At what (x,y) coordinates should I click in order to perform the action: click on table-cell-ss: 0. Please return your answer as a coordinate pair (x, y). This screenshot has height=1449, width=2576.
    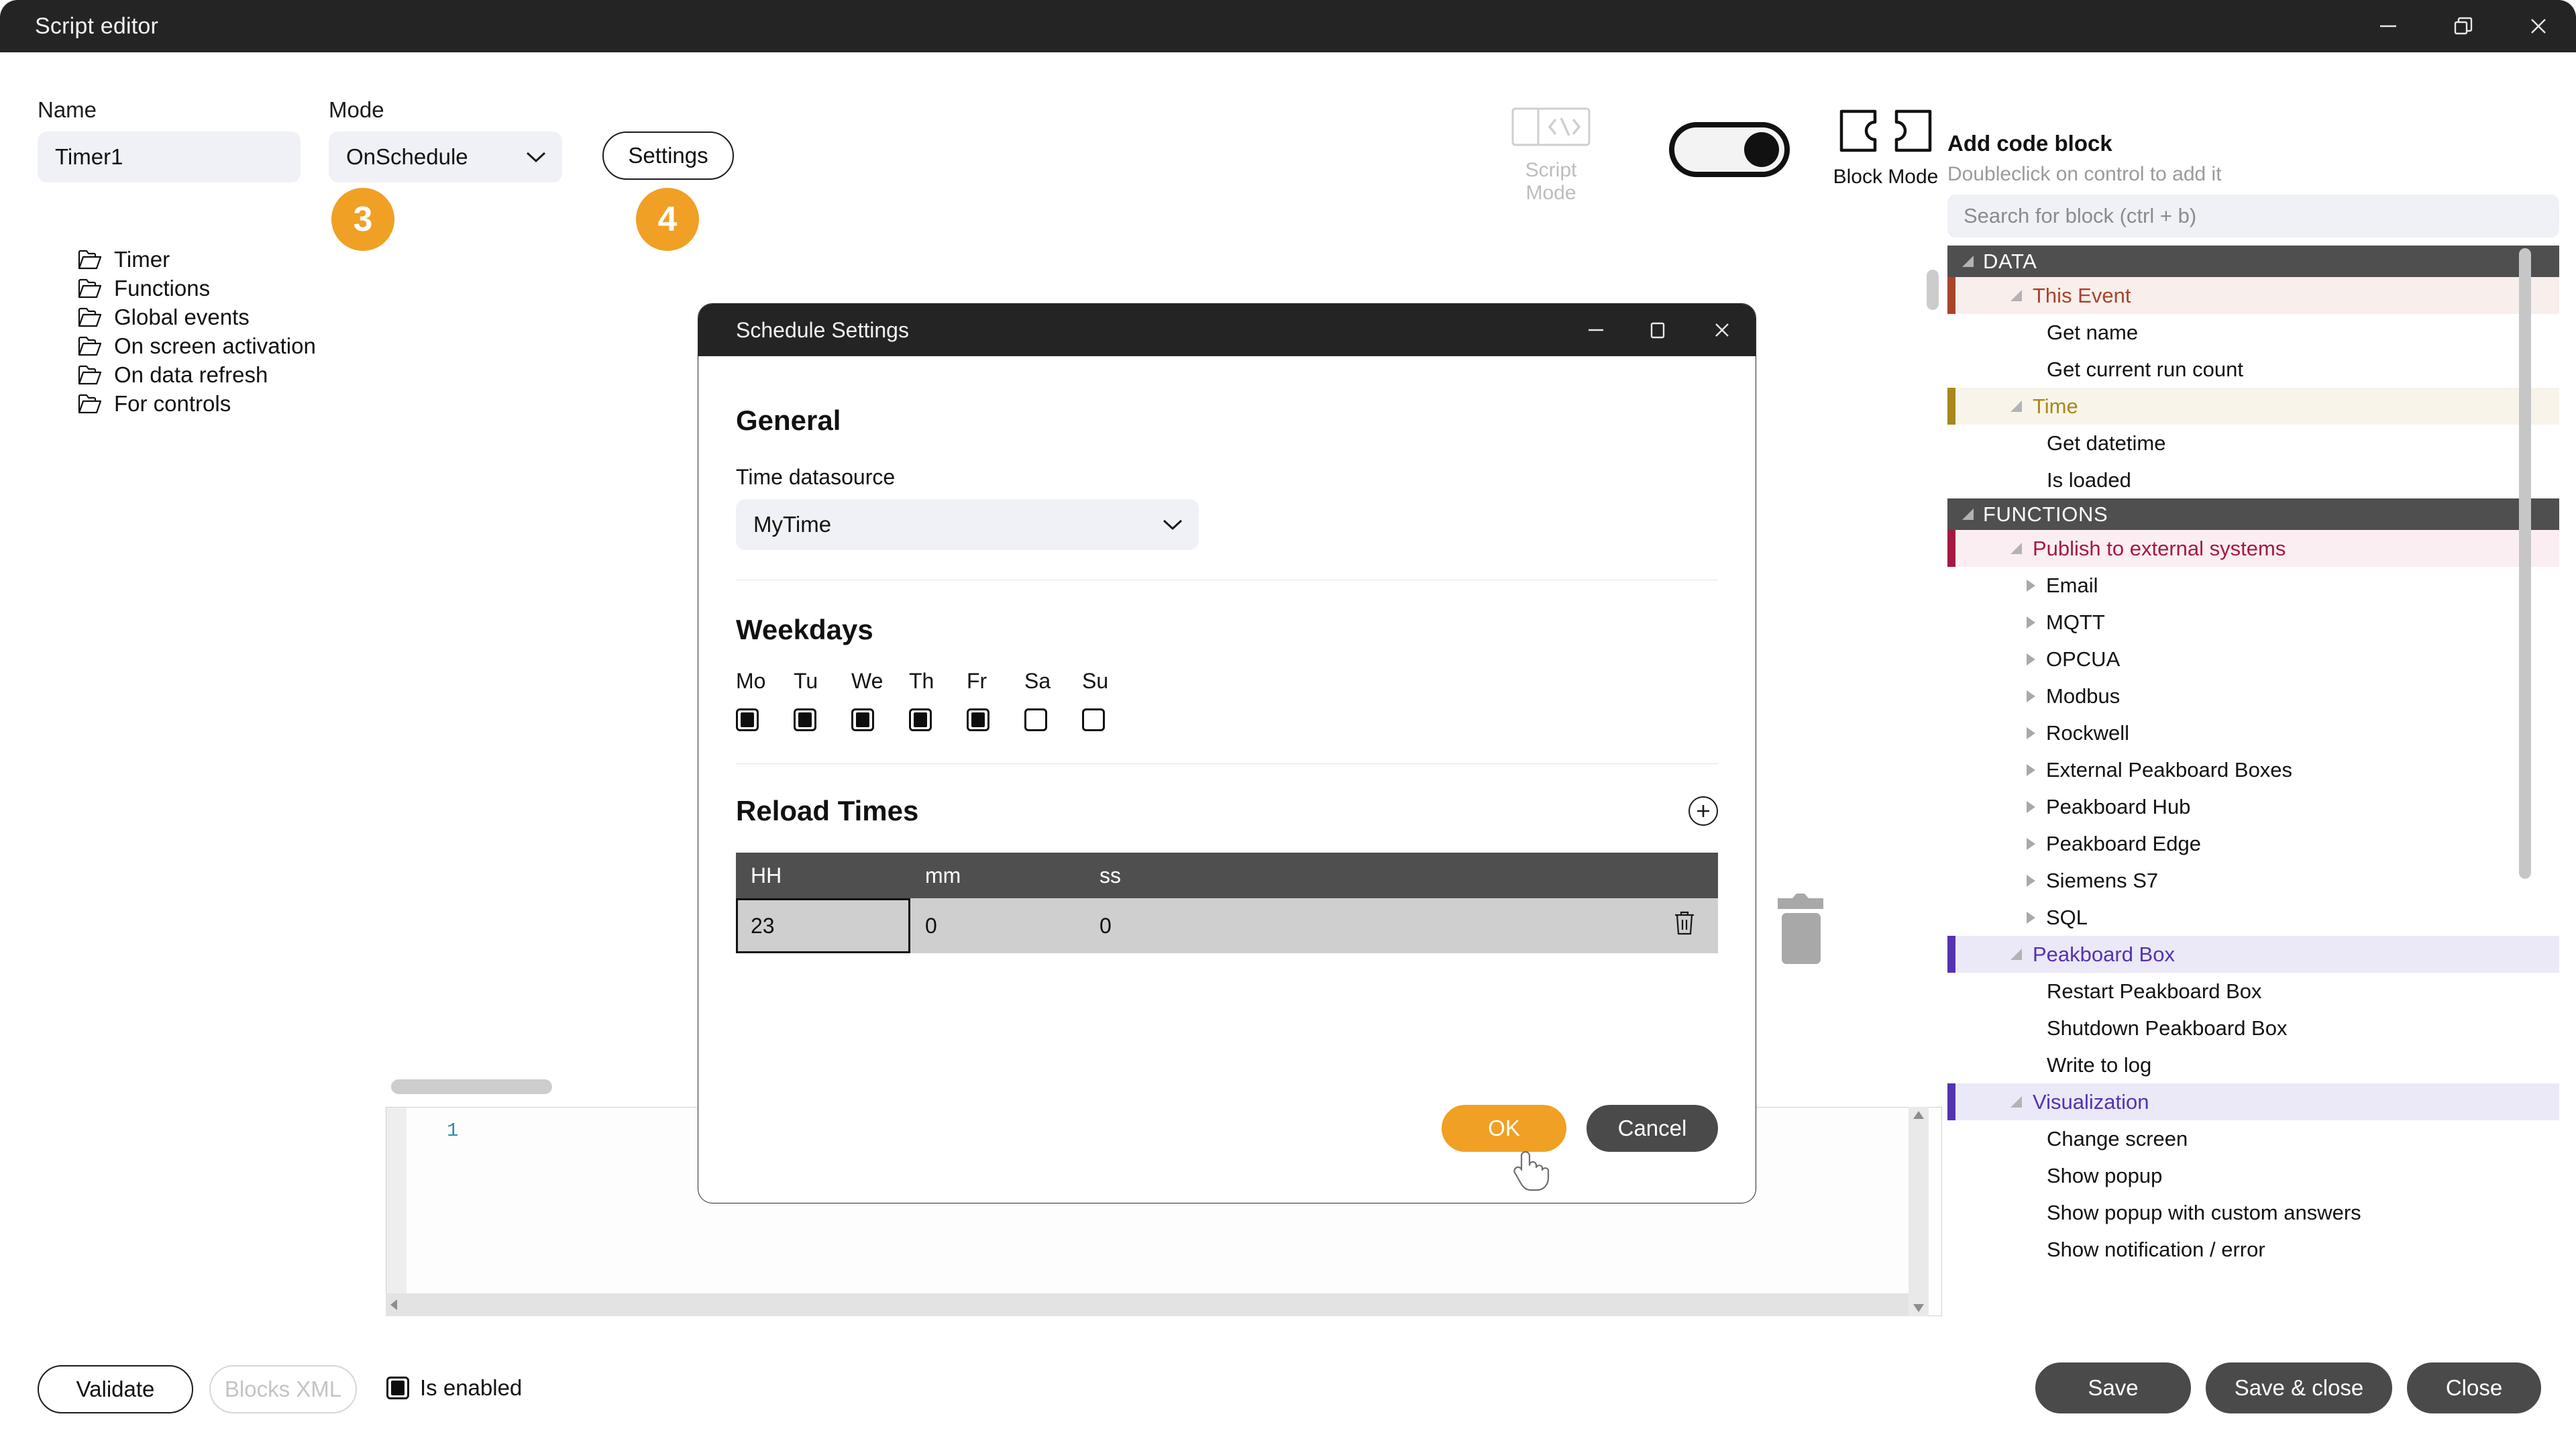
    Looking at the image, I should click on (1371, 925).